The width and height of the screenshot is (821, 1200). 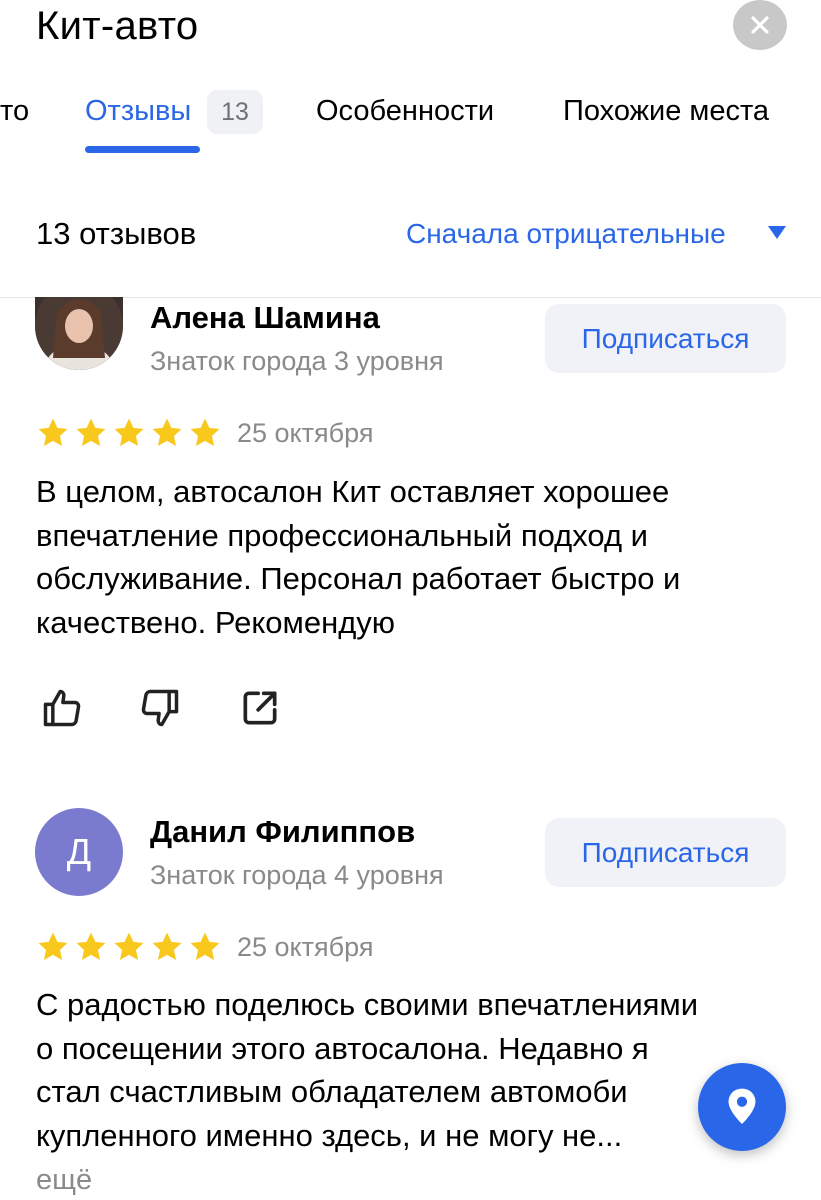 What do you see at coordinates (14, 111) in the screenshot?
I see `tab-photos: то` at bounding box center [14, 111].